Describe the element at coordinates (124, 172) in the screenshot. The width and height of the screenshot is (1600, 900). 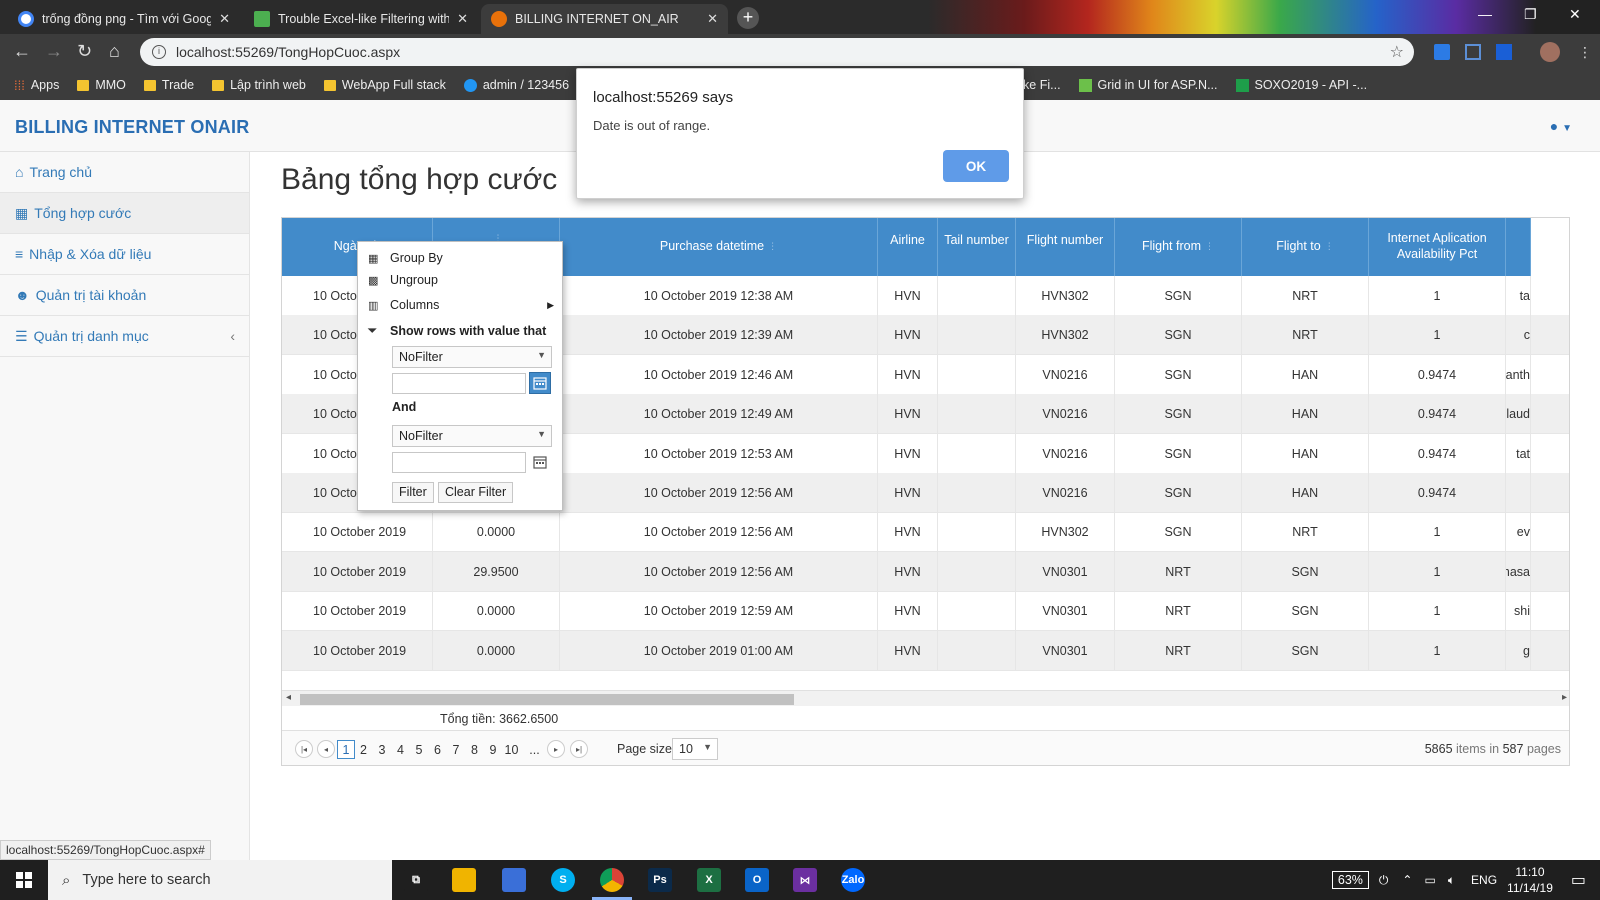
I see `sidebar-item-home: ⌂ Trang chủ` at that location.